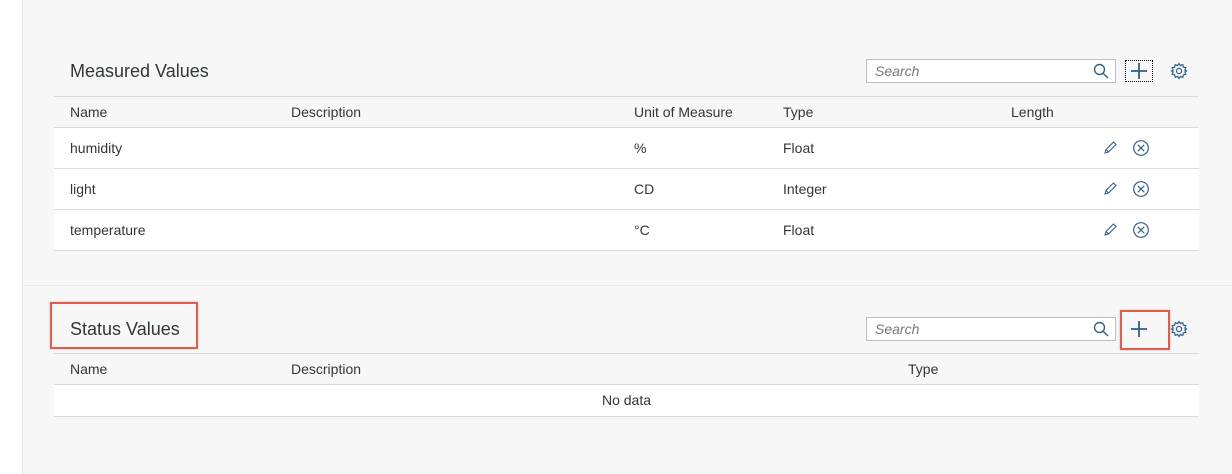 Image resolution: width=1232 pixels, height=474 pixels. I want to click on table-row: temperature °C Float, so click(626, 230).